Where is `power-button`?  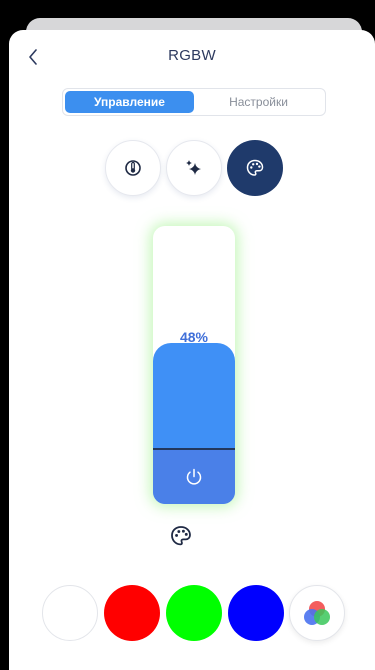
power-button is located at coordinates (194, 477).